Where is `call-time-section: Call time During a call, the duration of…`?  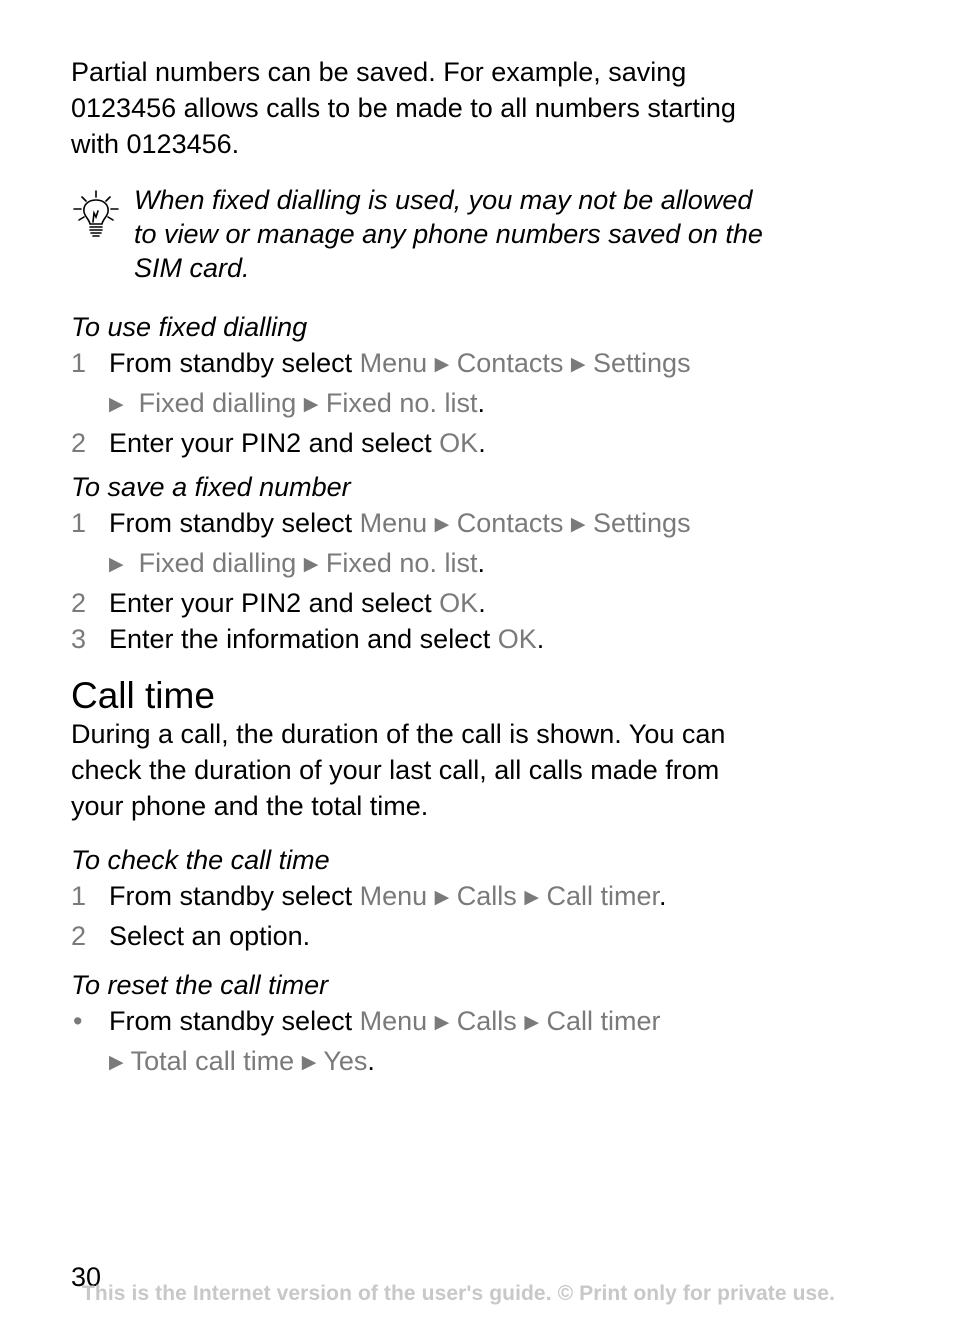 call-time-section: Call time During a call, the duration of… is located at coordinates (471, 750).